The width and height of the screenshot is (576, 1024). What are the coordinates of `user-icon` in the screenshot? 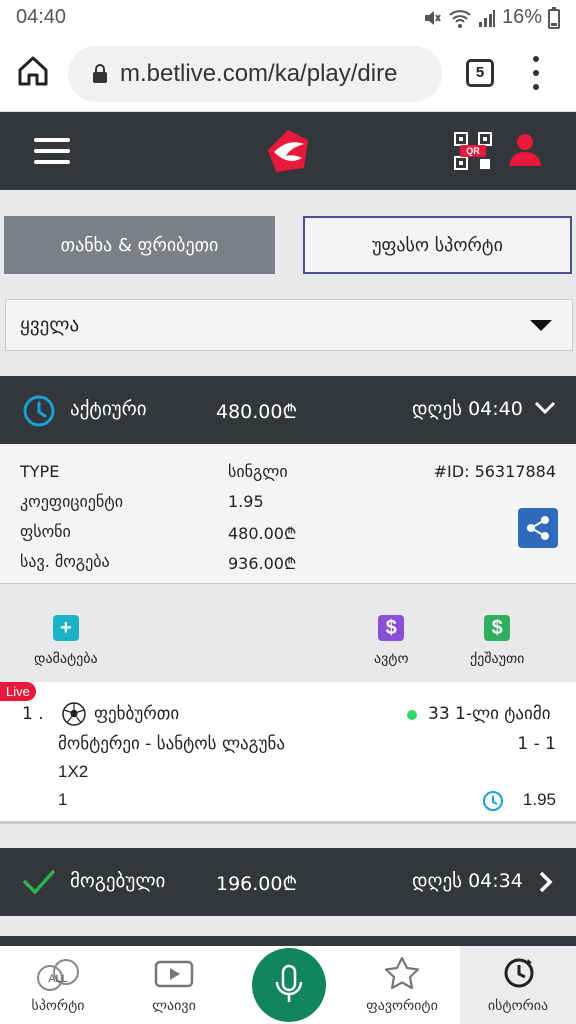 It's located at (525, 150).